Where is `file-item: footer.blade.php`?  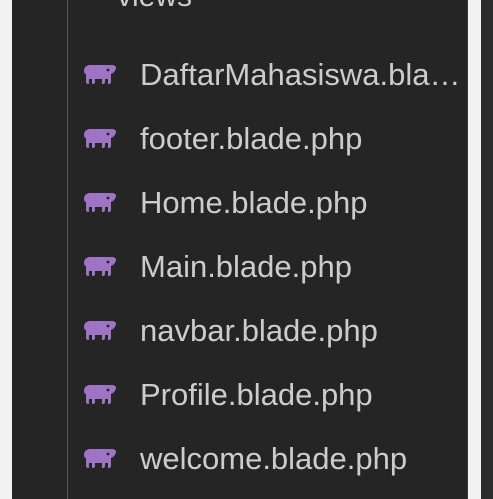 file-item: footer.blade.php is located at coordinates (239, 140).